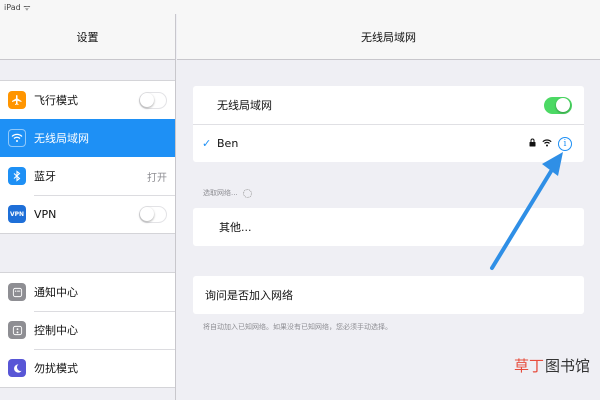 The height and width of the screenshot is (400, 600). I want to click on annotation-arrow, so click(526, 211).